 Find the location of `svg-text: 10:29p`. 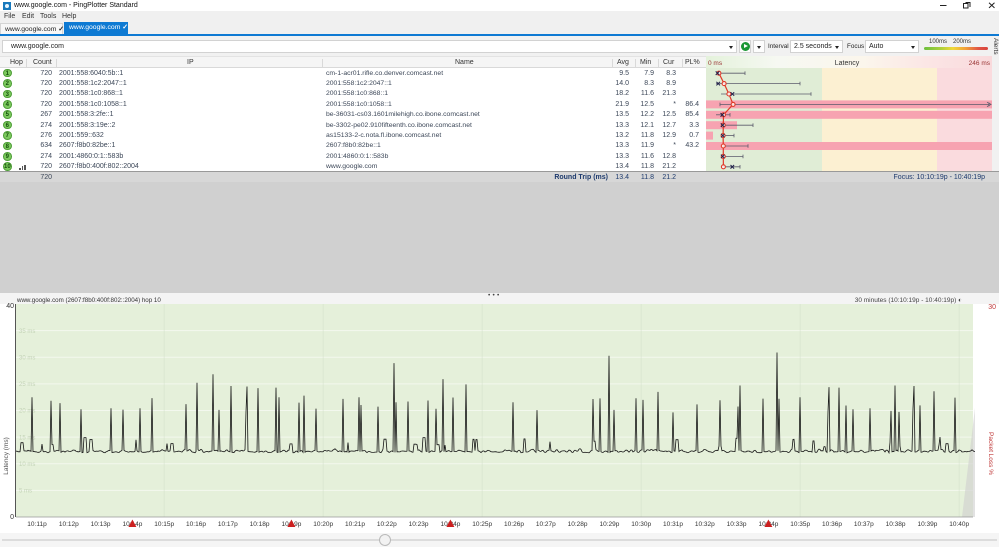

svg-text: 10:29p is located at coordinates (609, 524).